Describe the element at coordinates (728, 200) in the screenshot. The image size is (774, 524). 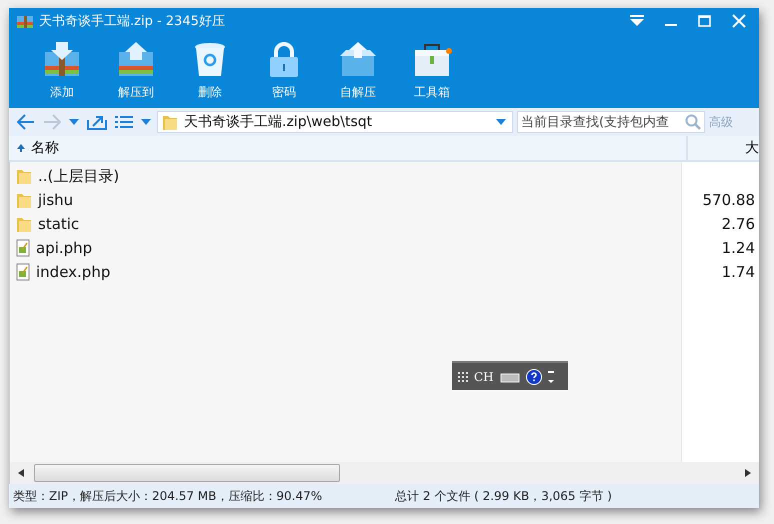
I see `file-size: 570.88` at that location.